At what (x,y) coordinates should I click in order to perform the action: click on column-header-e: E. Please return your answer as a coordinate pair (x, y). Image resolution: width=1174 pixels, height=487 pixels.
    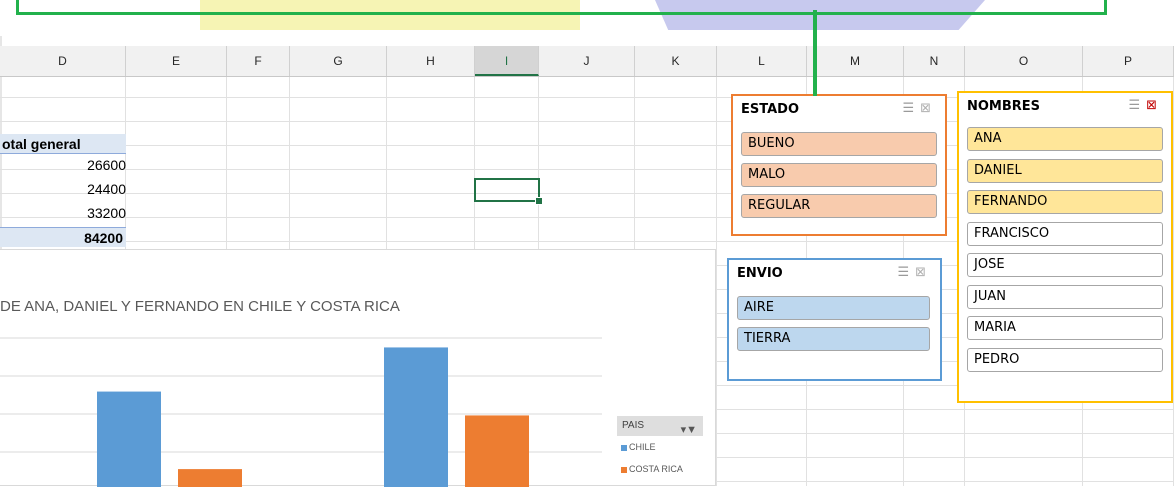
    Looking at the image, I should click on (176, 61).